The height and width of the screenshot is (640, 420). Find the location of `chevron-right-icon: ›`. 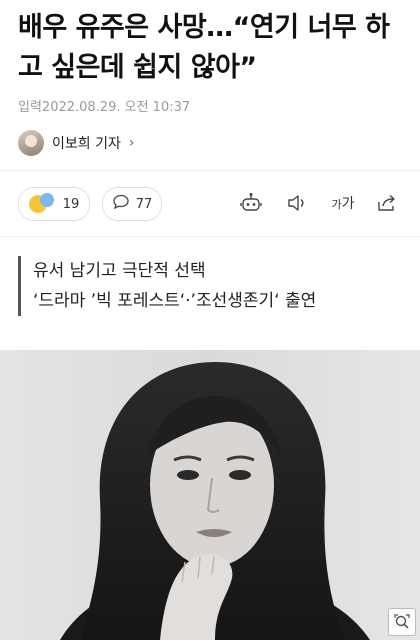

chevron-right-icon: › is located at coordinates (131, 143).